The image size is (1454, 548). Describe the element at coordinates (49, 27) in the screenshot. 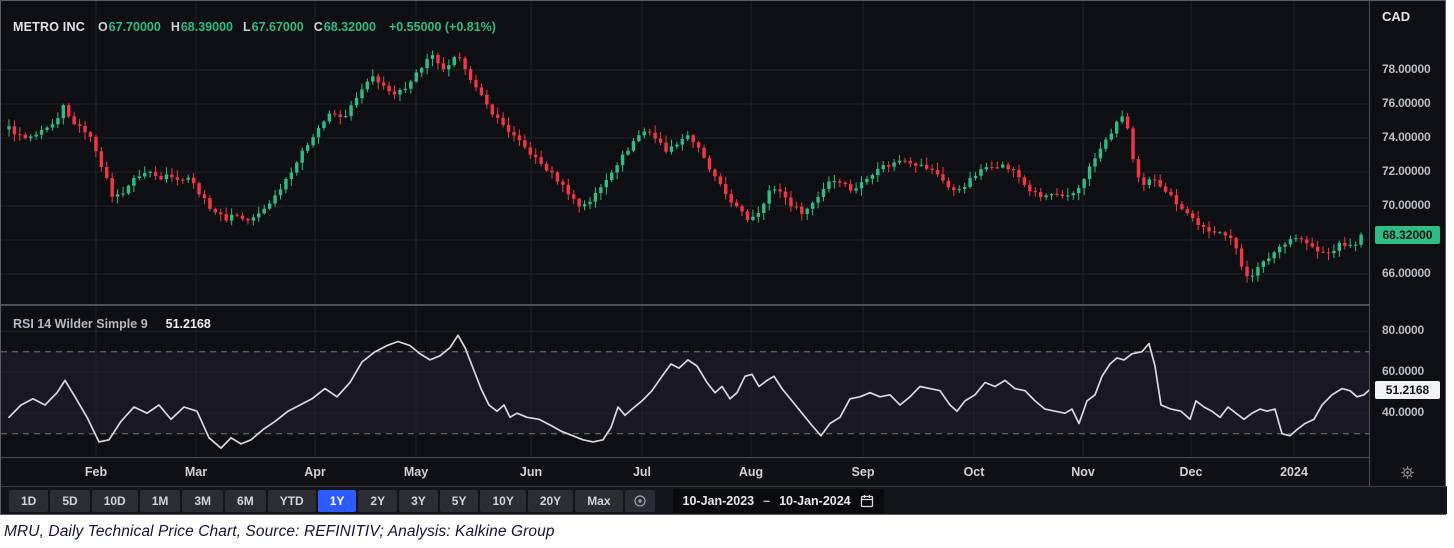

I see `symbol-name: METRO INC` at that location.